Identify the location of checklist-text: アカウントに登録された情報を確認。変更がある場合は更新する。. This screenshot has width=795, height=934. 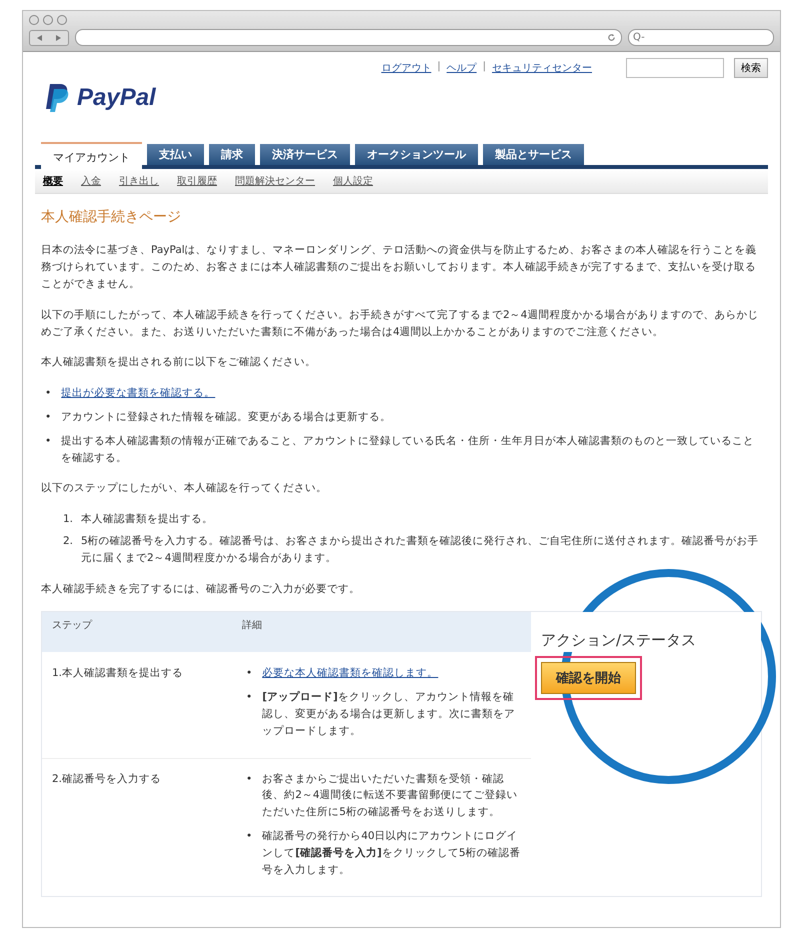
(226, 417).